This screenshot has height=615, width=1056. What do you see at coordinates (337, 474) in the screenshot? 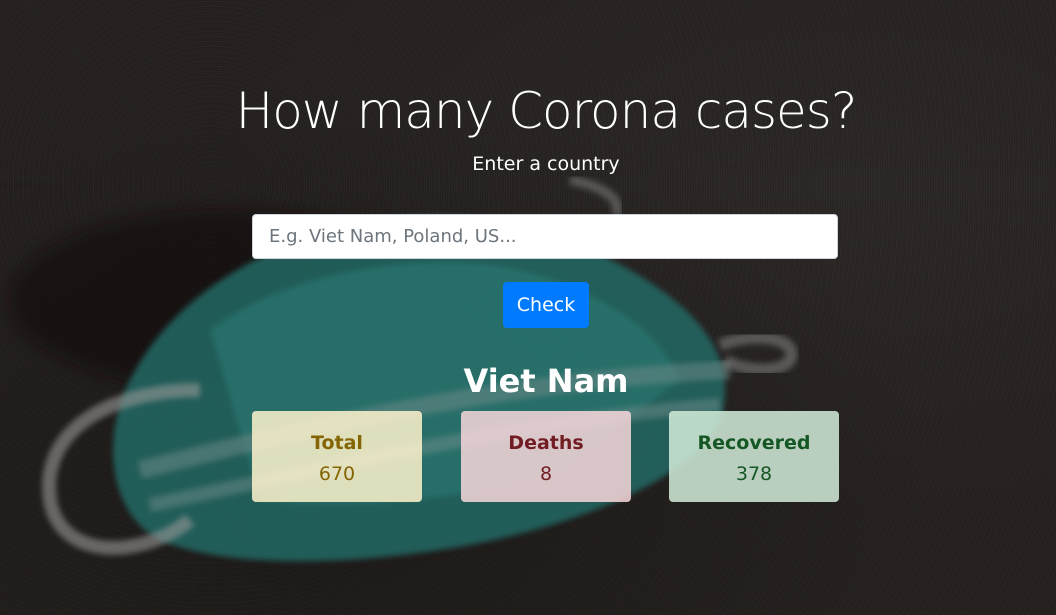
I see `total-value: 670` at bounding box center [337, 474].